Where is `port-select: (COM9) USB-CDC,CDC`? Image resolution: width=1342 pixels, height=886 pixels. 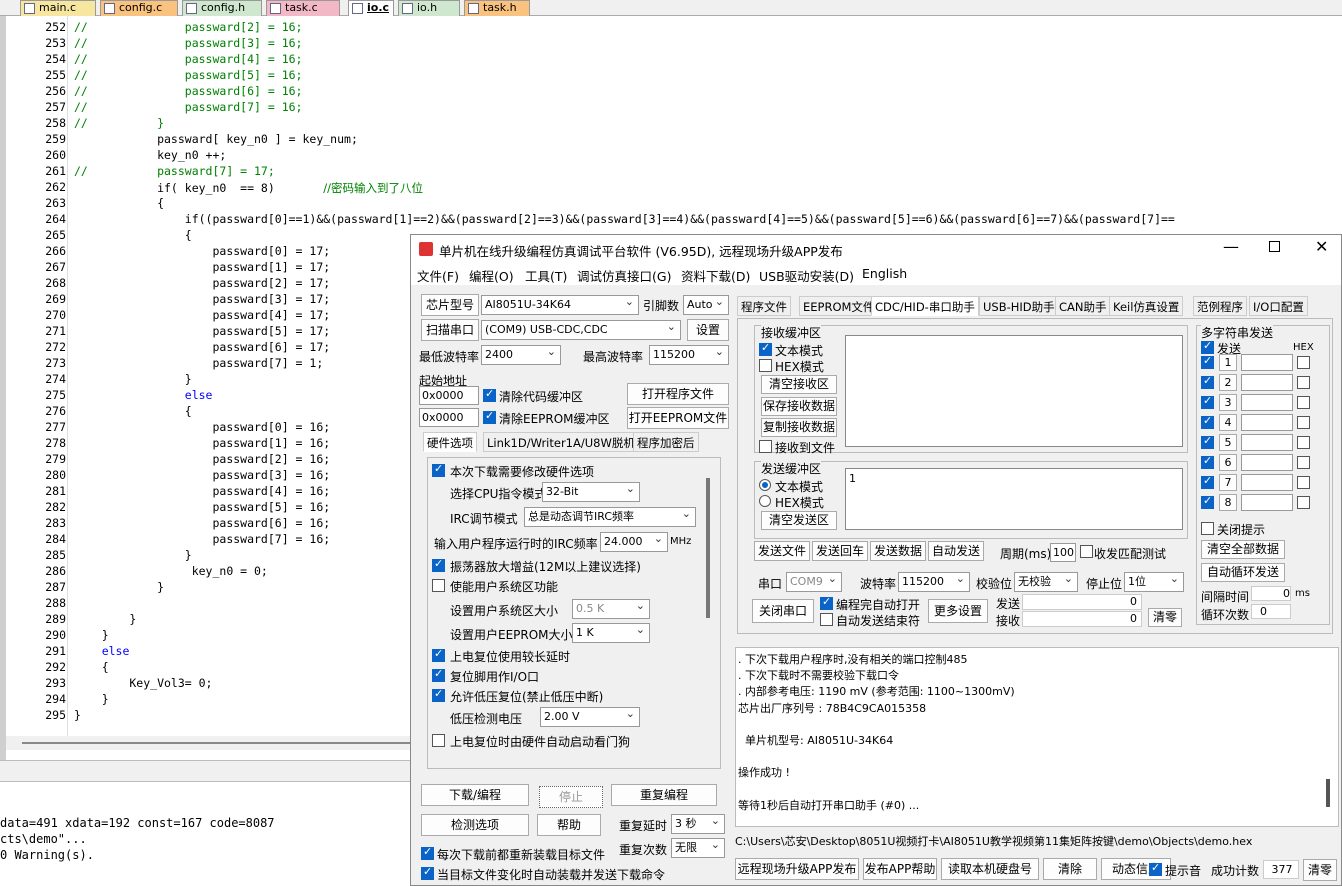 port-select: (COM9) USB-CDC,CDC is located at coordinates (581, 330).